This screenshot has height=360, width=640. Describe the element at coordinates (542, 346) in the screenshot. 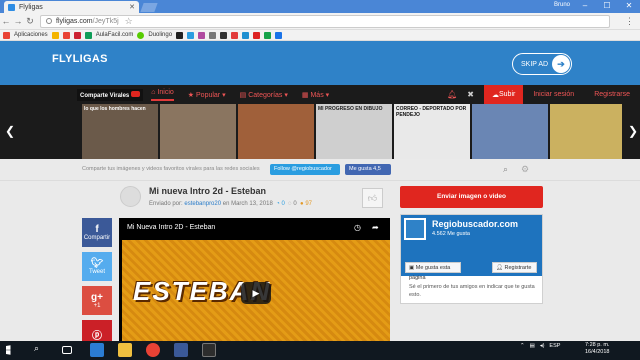

I see `volume-icon: ◂)` at that location.